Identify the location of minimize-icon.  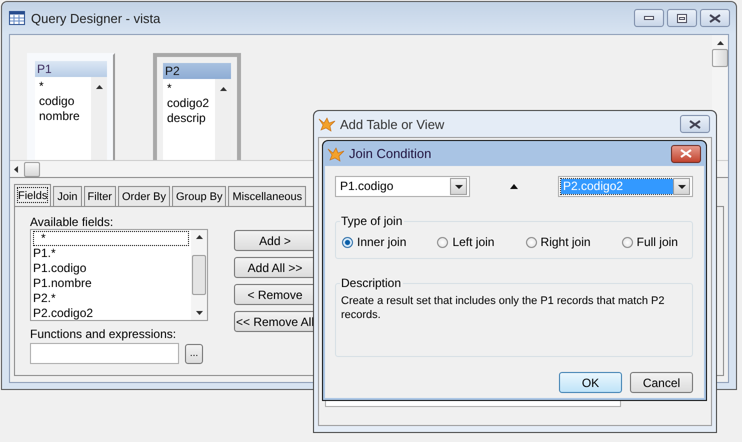
(649, 18).